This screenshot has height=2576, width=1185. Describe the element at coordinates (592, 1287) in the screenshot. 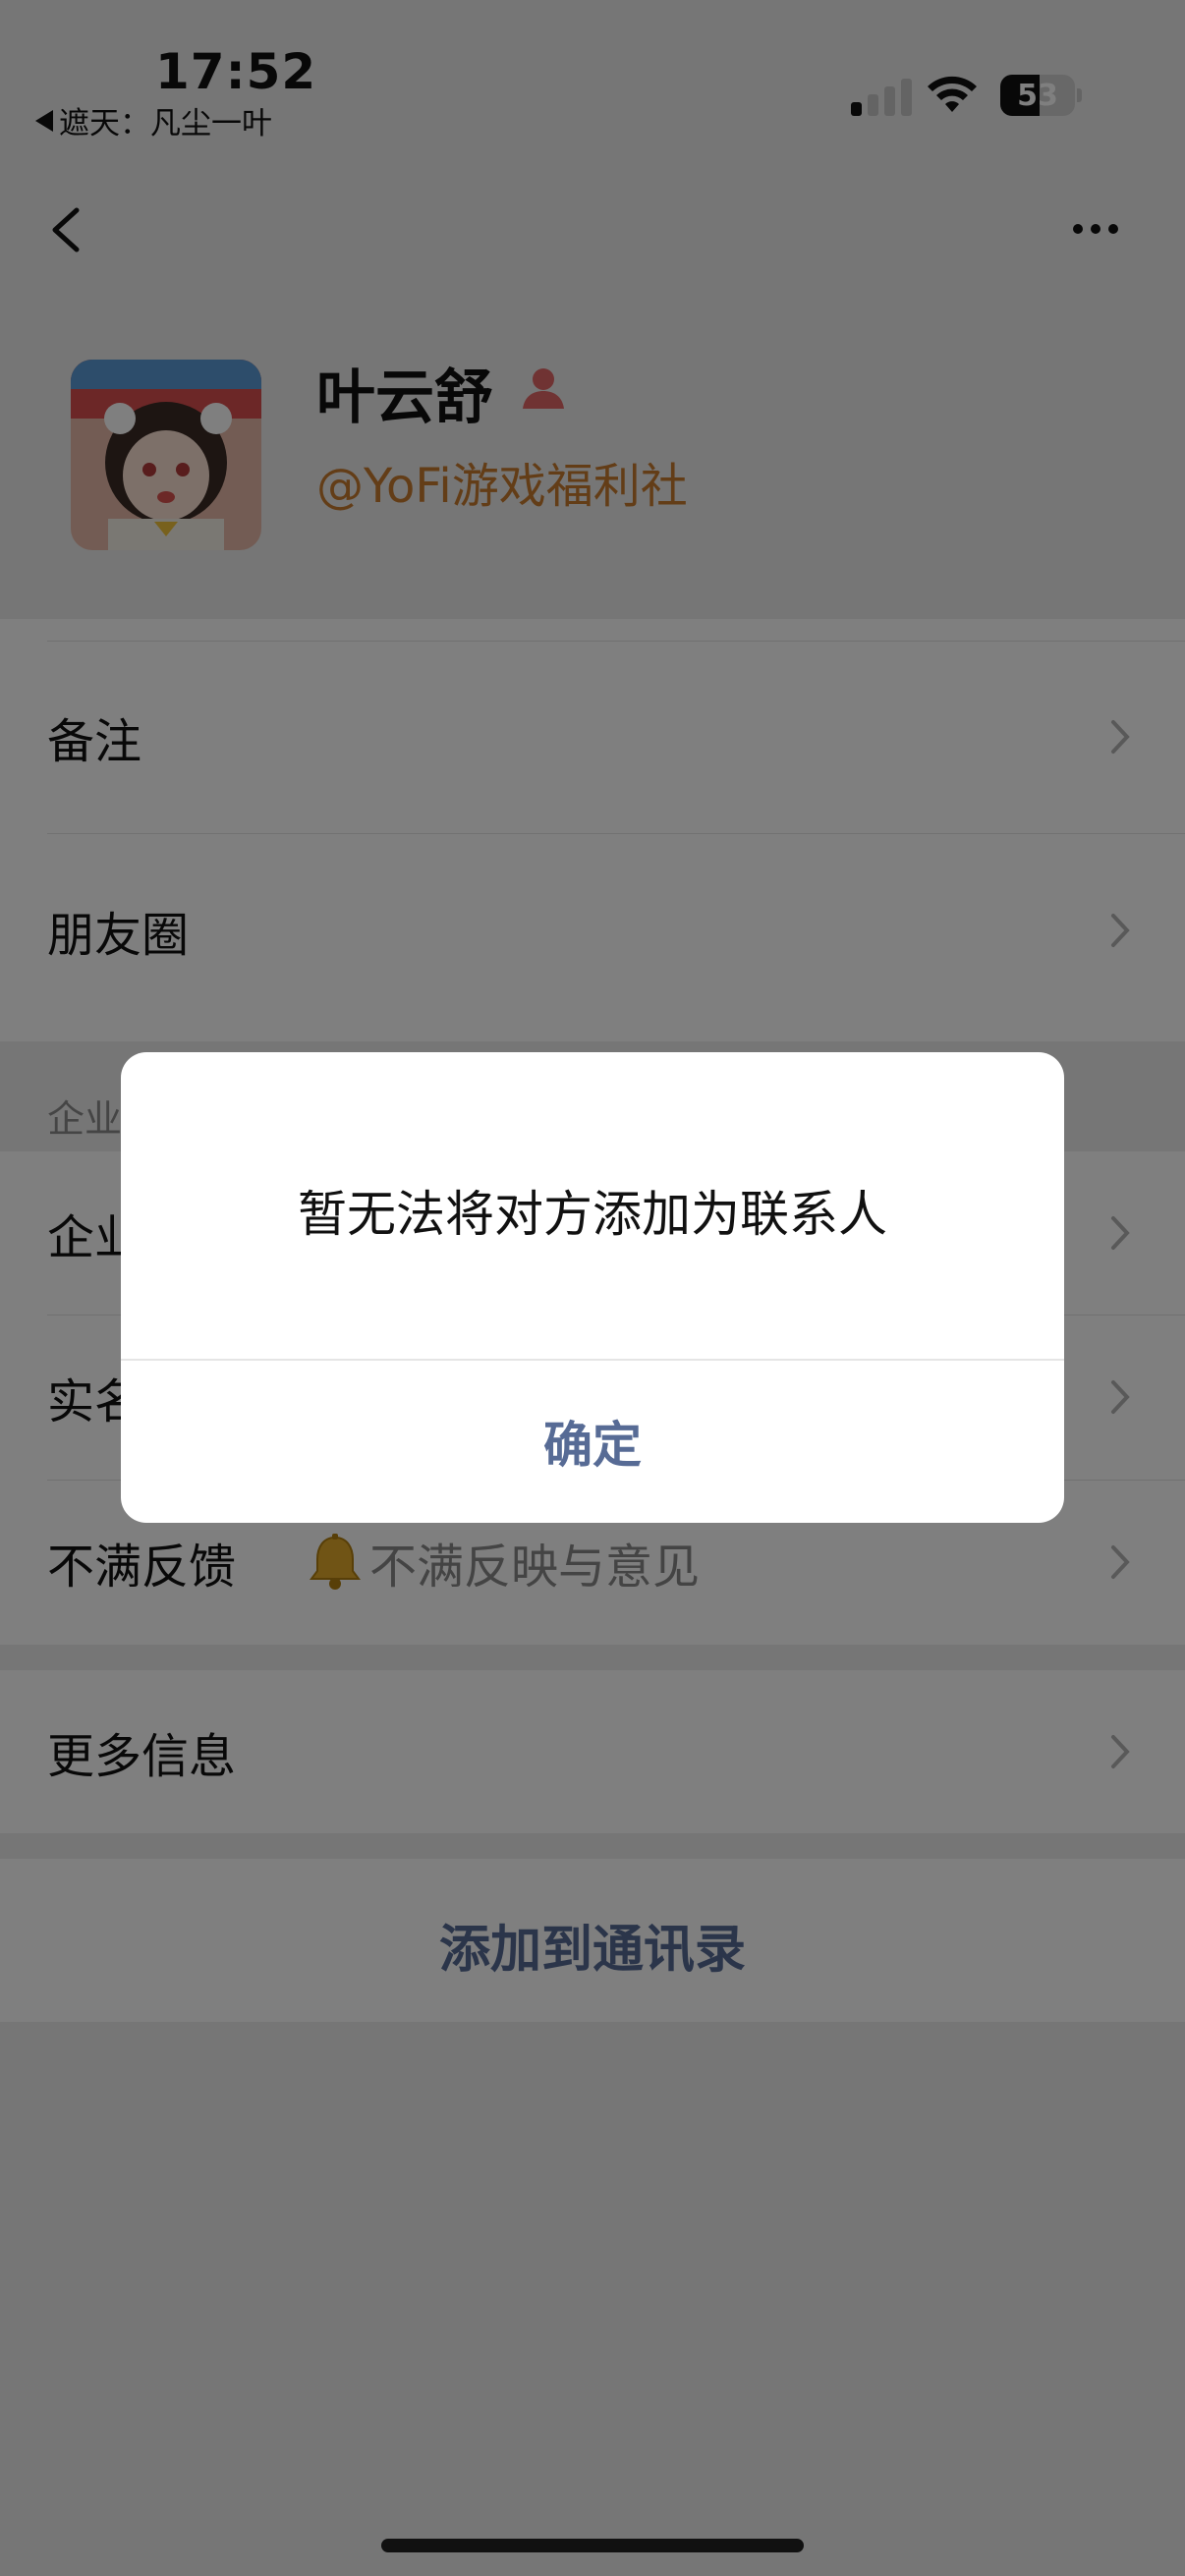

I see `alert-dialog: 暂无法将对方添加为联系人 确定` at that location.